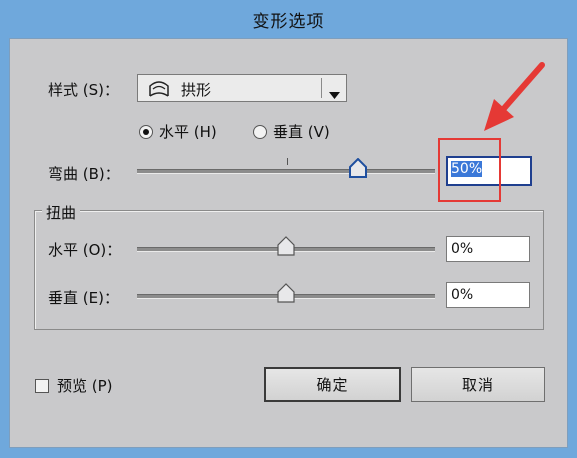 The width and height of the screenshot is (577, 458). I want to click on cancel-button: 取消, so click(478, 384).